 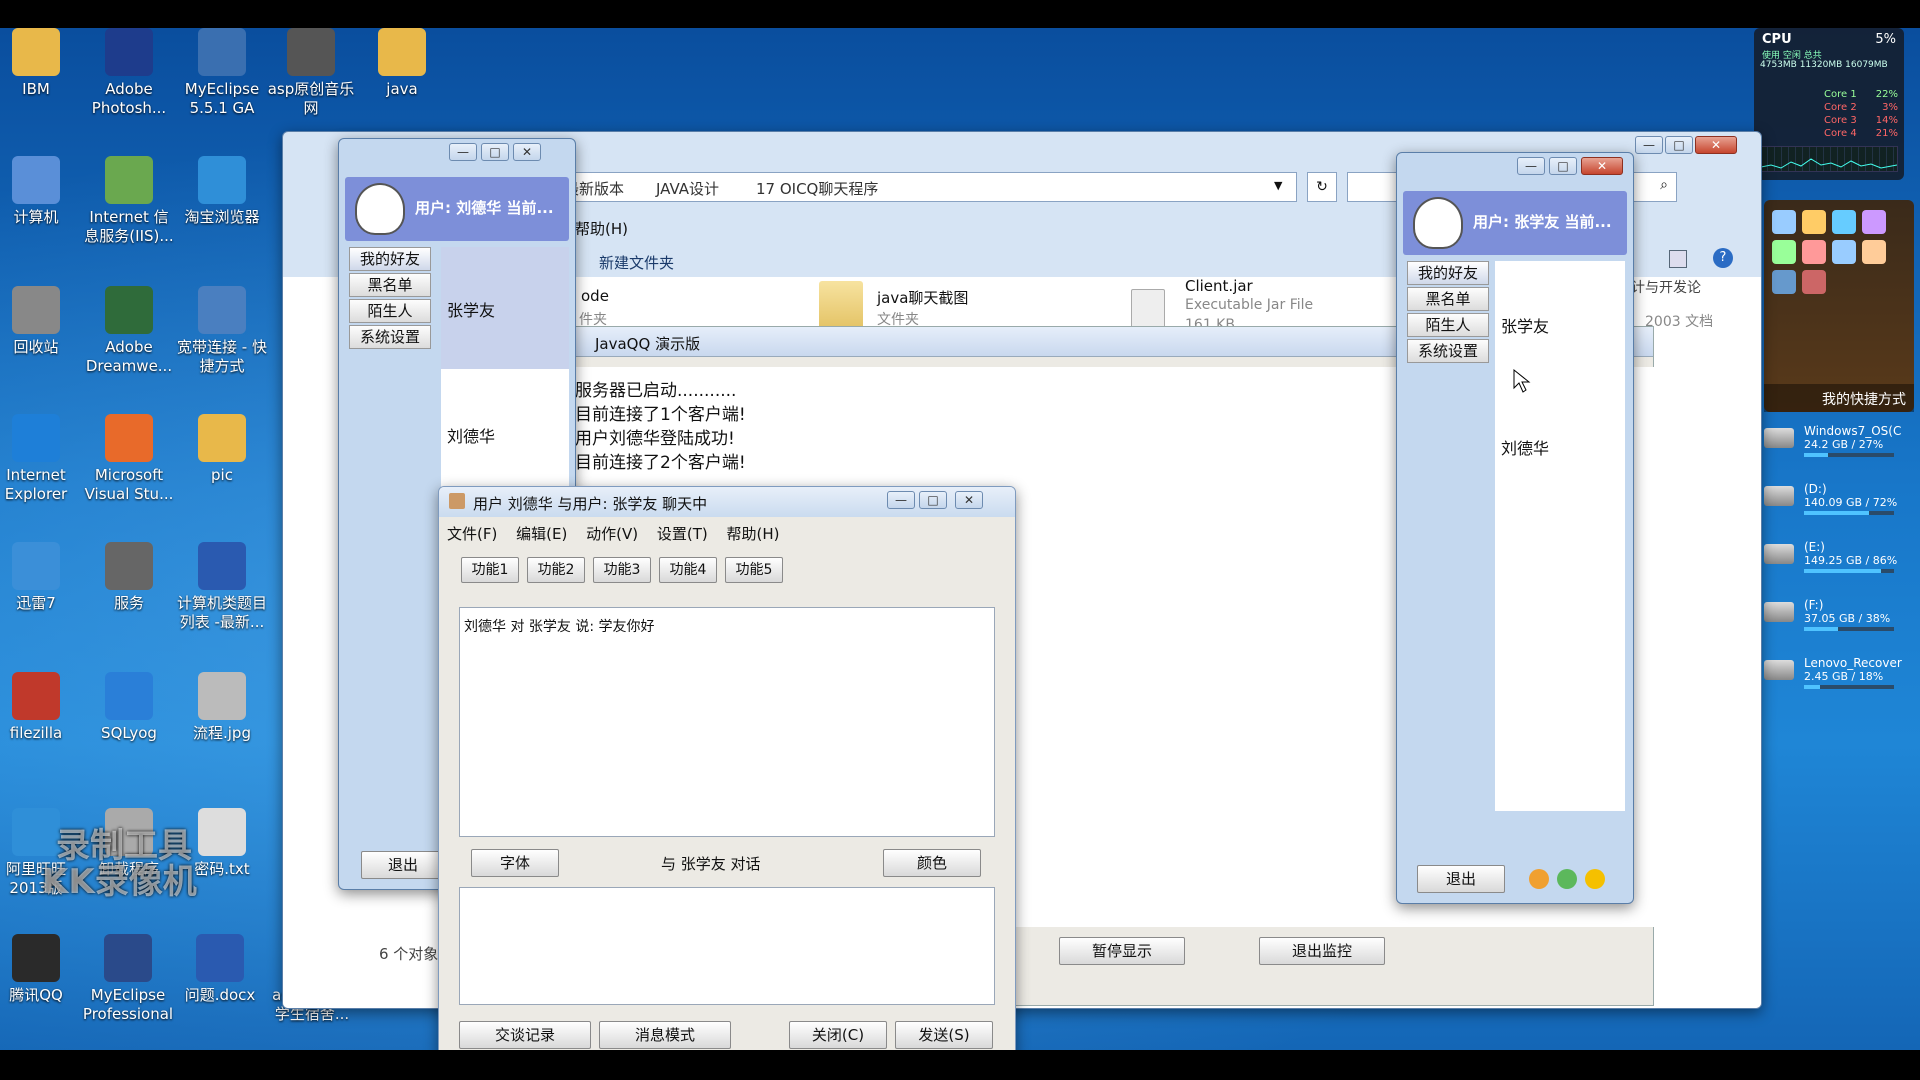 What do you see at coordinates (612, 534) in the screenshot?
I see `menu-action: 动作(V)` at bounding box center [612, 534].